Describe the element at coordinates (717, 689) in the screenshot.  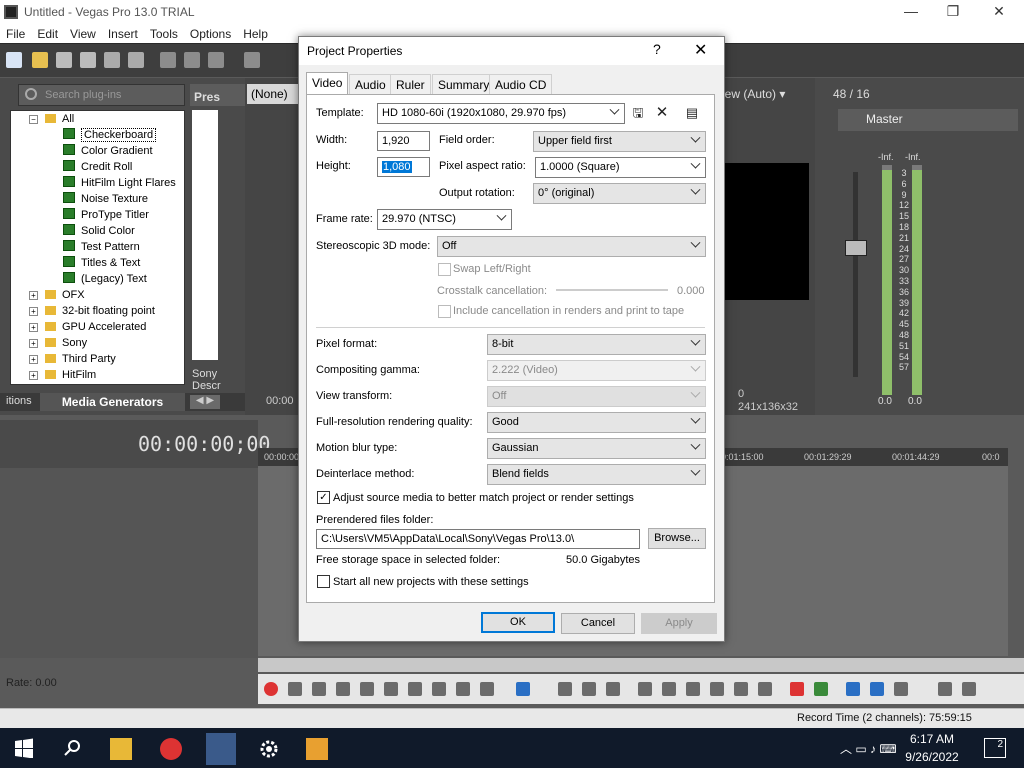
I see `trim-end-icon` at that location.